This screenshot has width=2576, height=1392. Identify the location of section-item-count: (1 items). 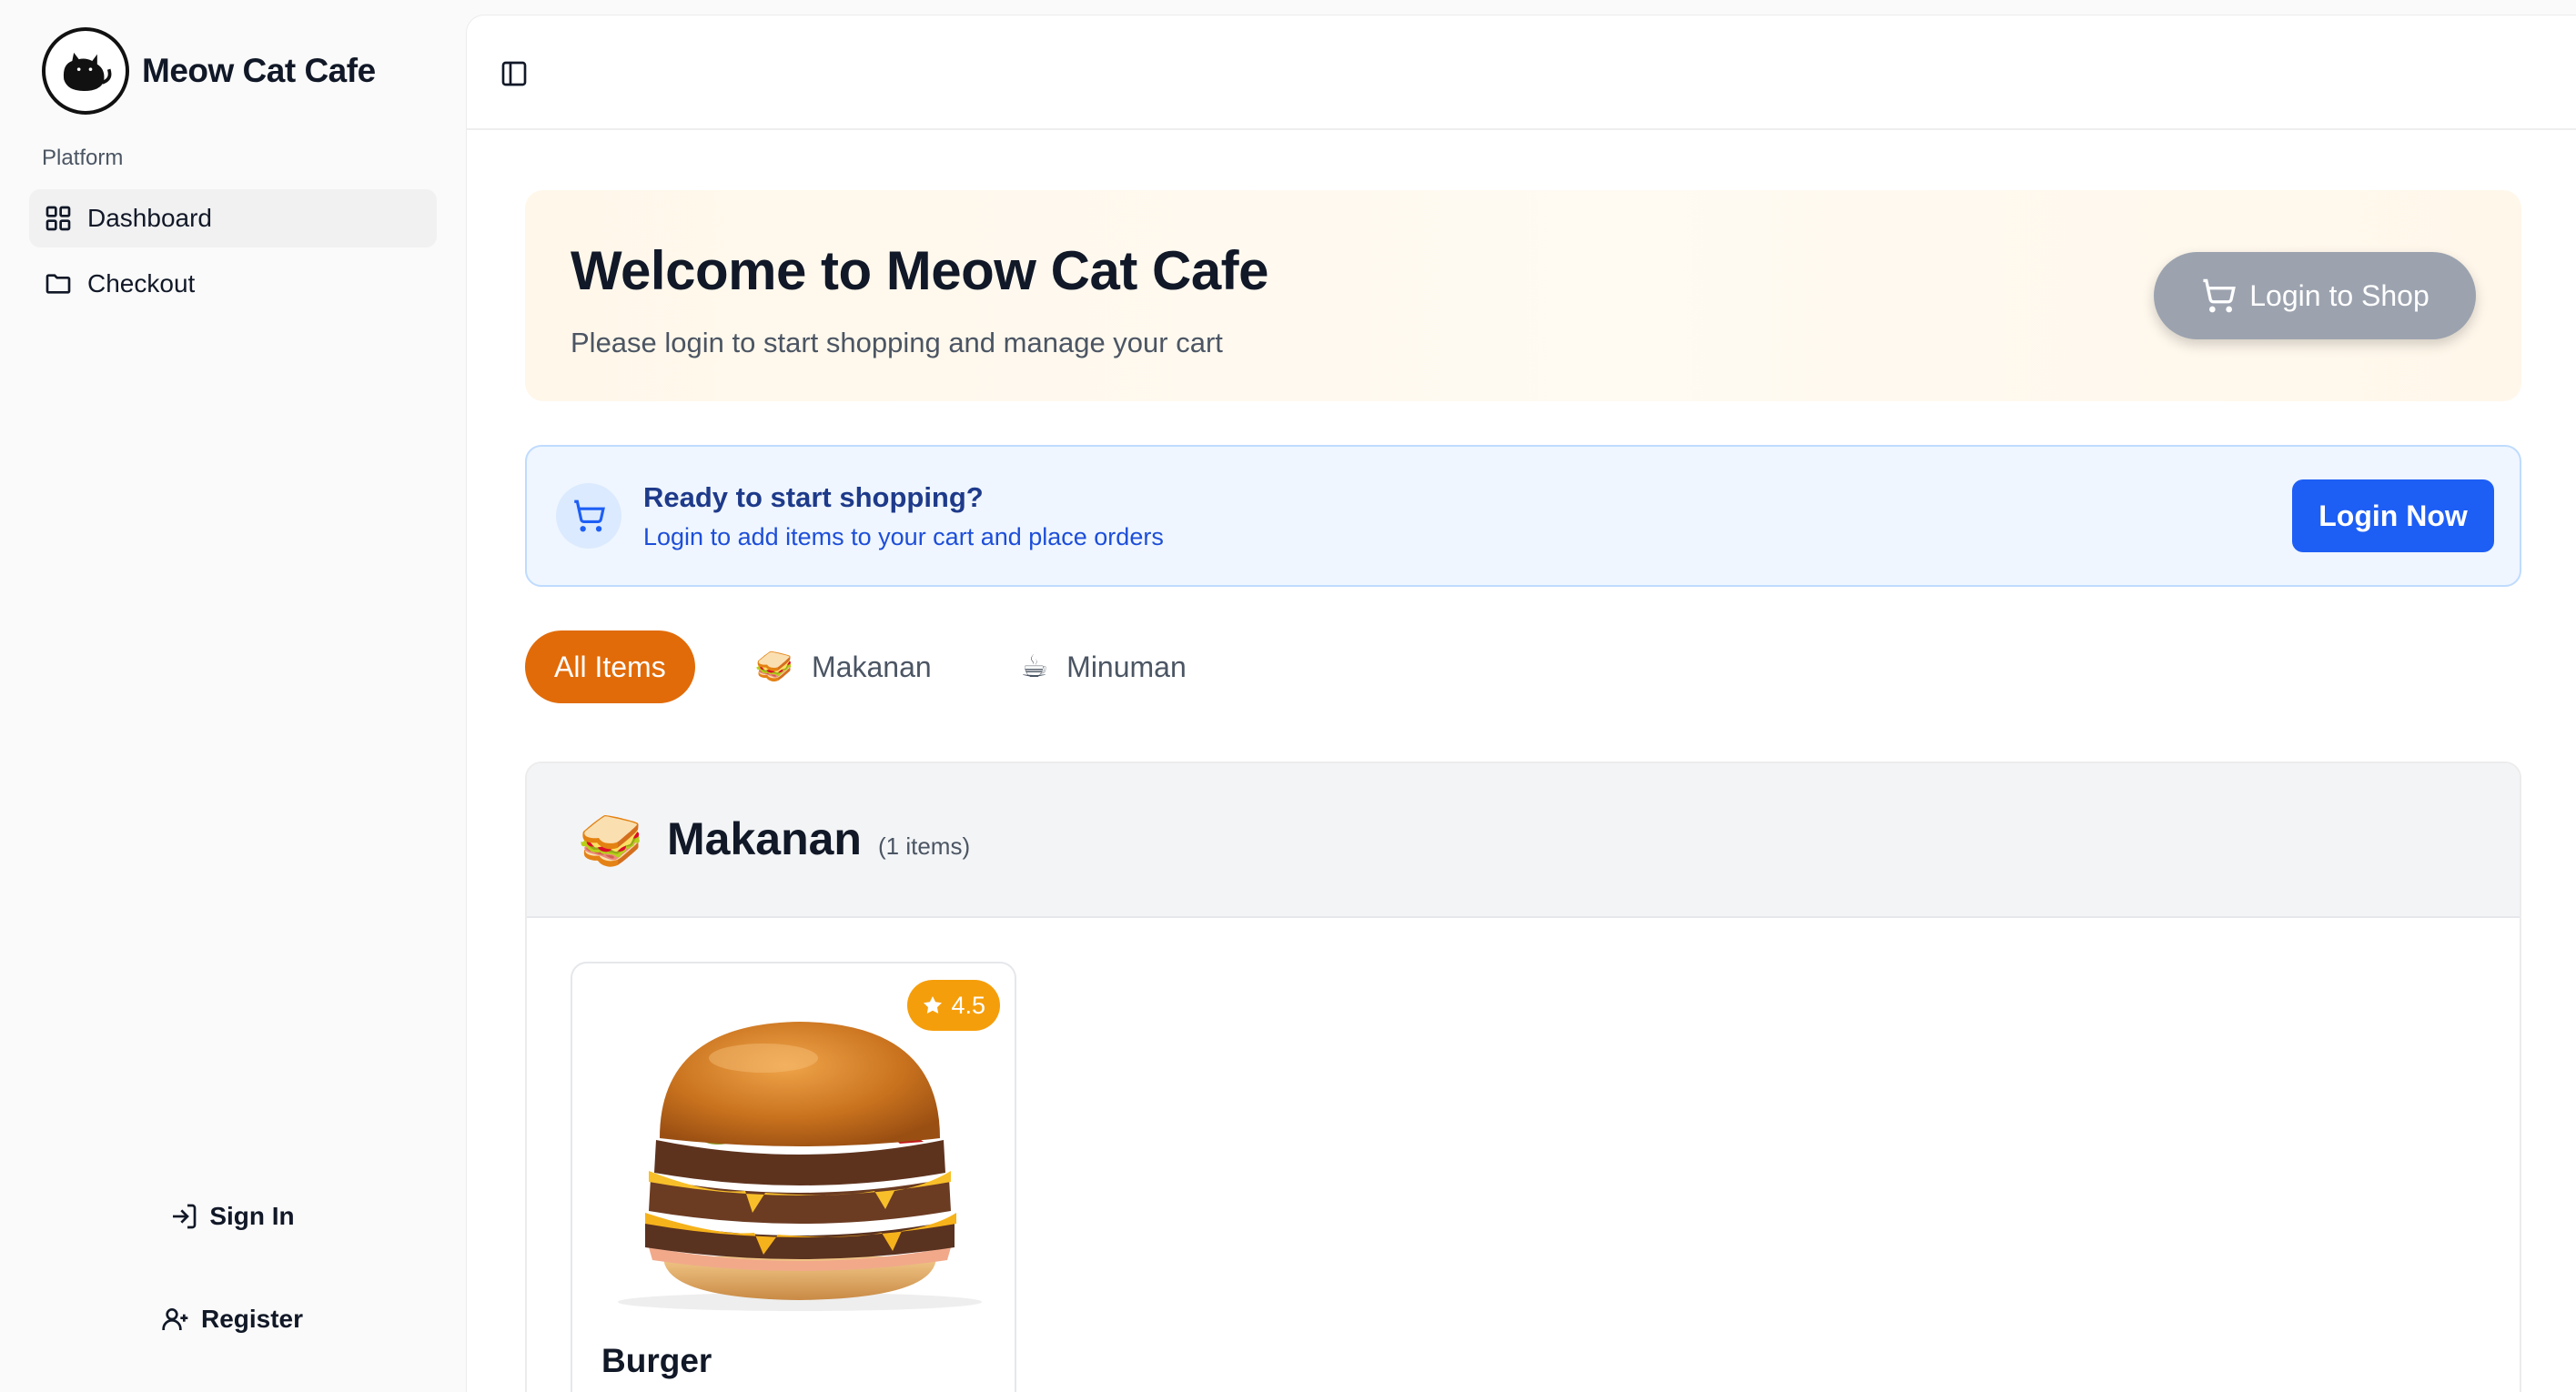
(924, 846).